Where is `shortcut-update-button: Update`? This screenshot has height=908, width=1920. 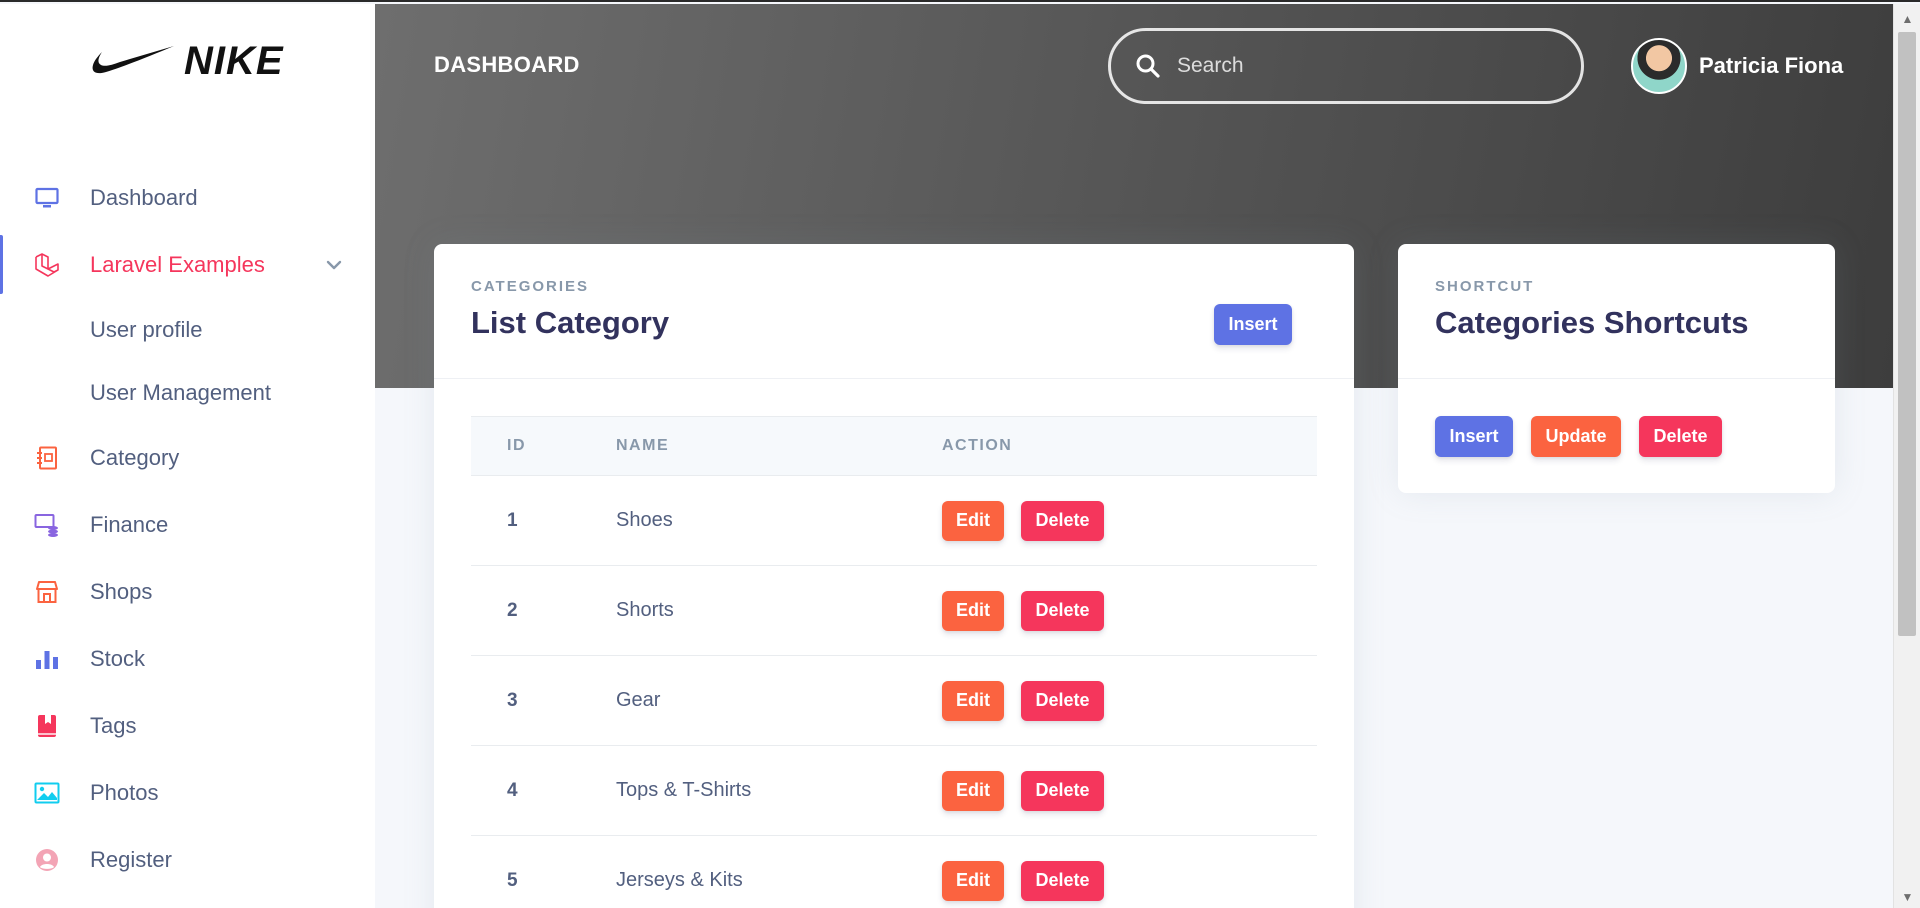 shortcut-update-button: Update is located at coordinates (1576, 436).